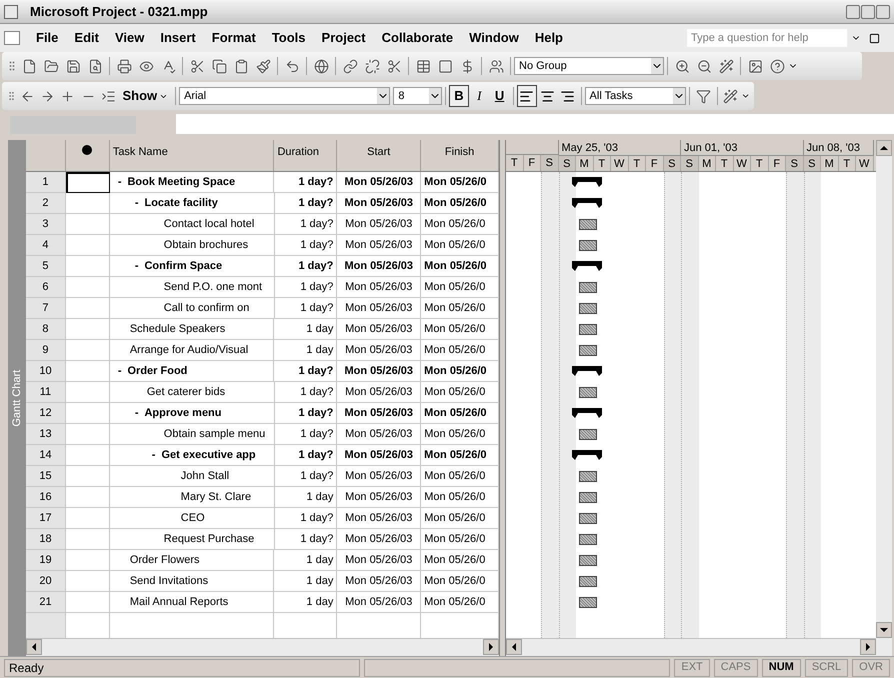 The image size is (894, 678). I want to click on task-name-cell: Mary St. Clare, so click(192, 497).